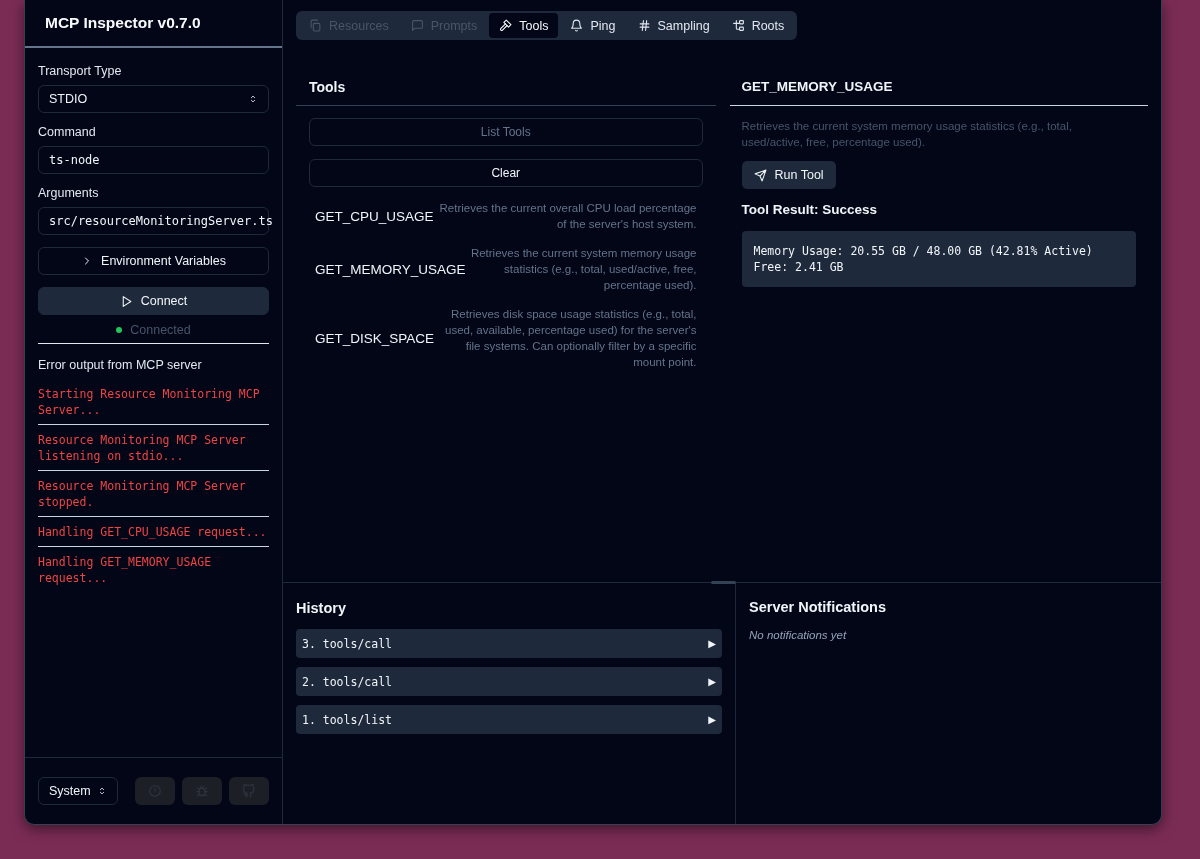 The image size is (1200, 859). I want to click on connection-status: Connected, so click(160, 330).